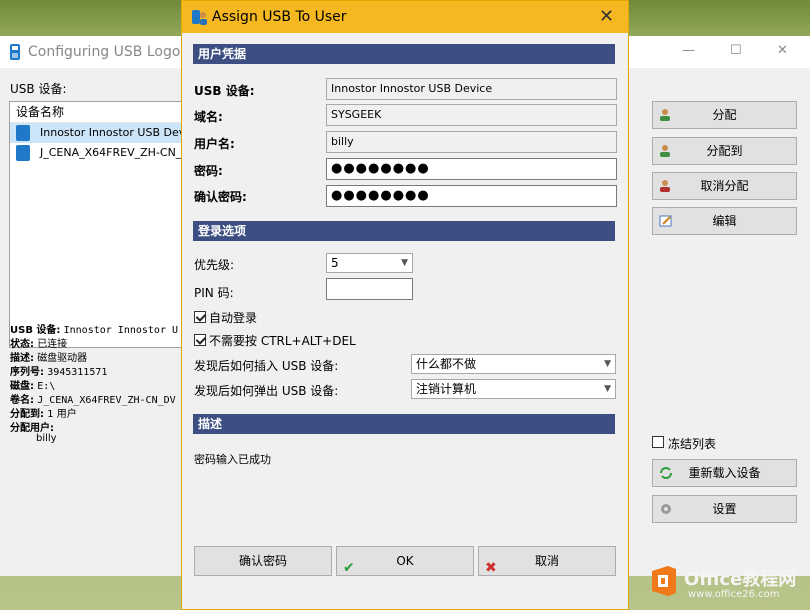  What do you see at coordinates (724, 151) in the screenshot?
I see `assign-to-button: 分配到` at bounding box center [724, 151].